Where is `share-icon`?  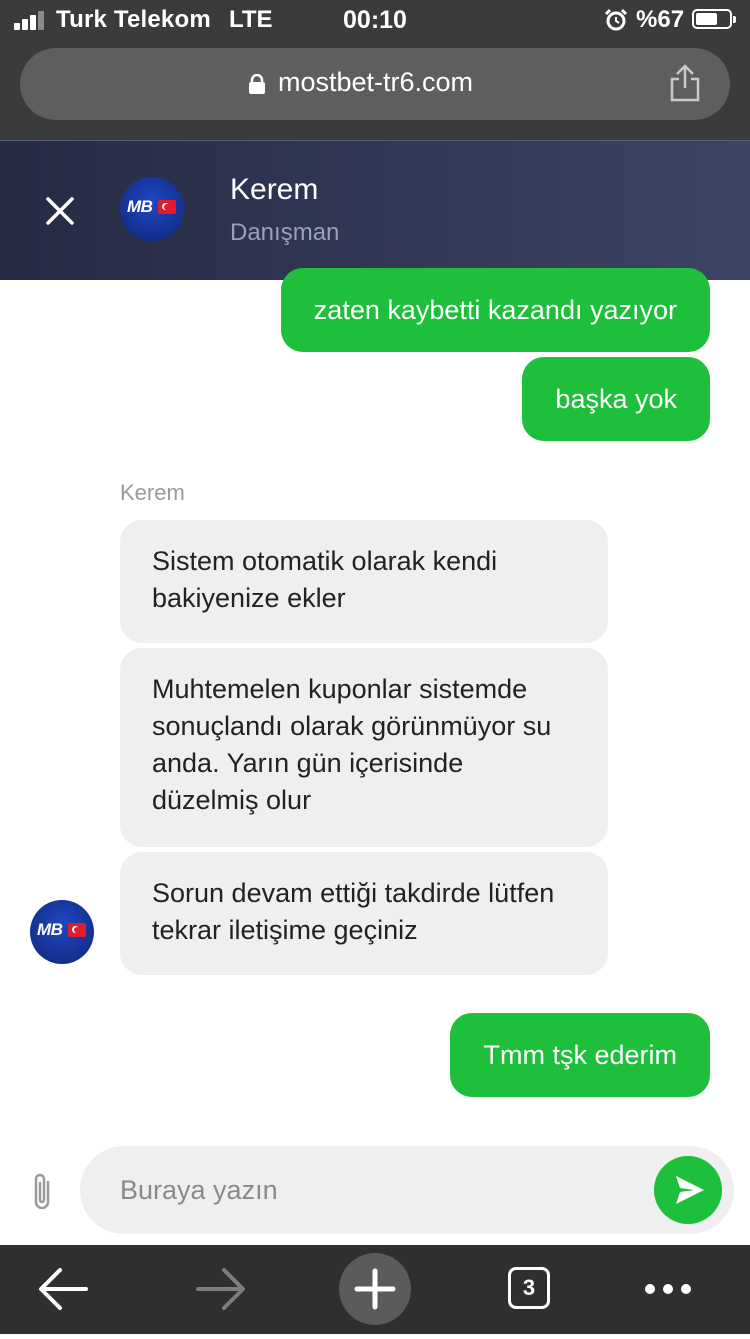 share-icon is located at coordinates (685, 83).